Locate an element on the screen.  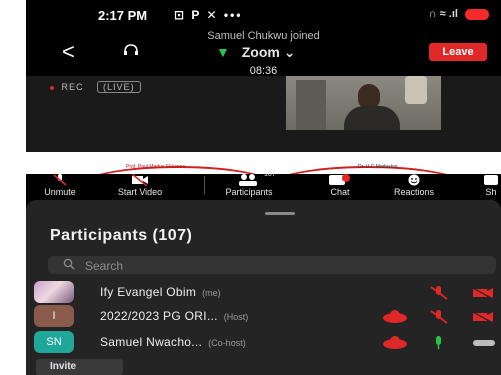
participant-role: (Co-host) is located at coordinates (227, 343).